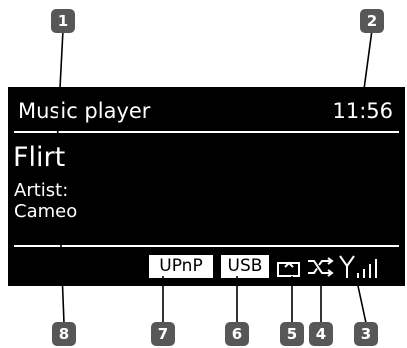  What do you see at coordinates (288, 269) in the screenshot?
I see `playback-source-icon` at bounding box center [288, 269].